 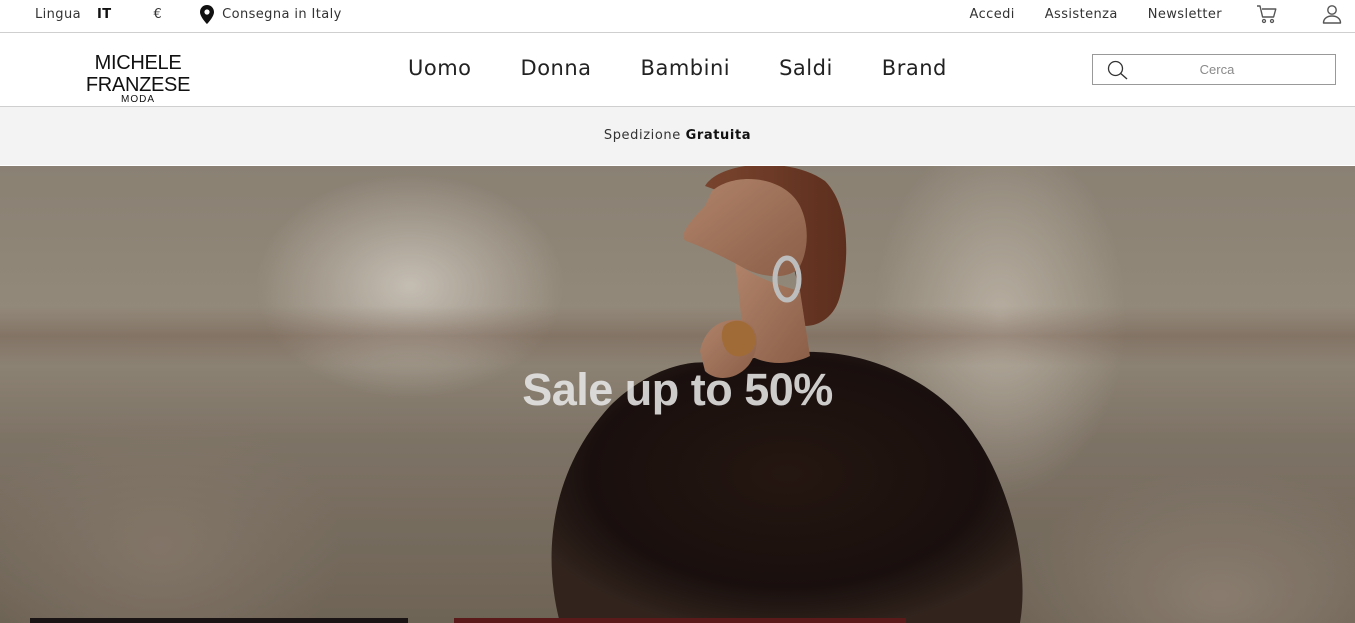 I want to click on cart-icon, so click(x=1267, y=14).